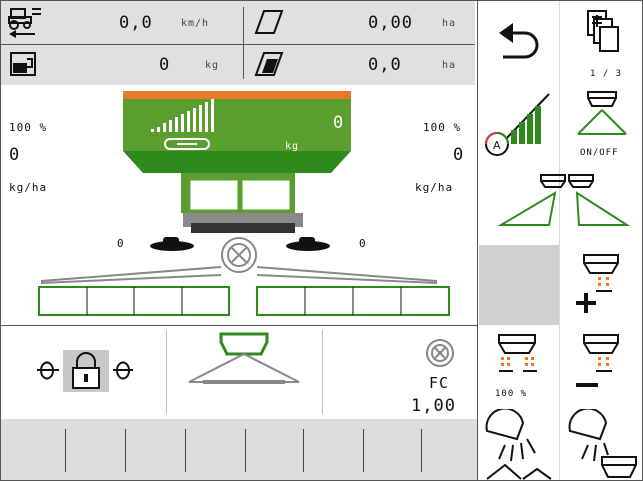  I want to click on back-button, so click(518, 42).